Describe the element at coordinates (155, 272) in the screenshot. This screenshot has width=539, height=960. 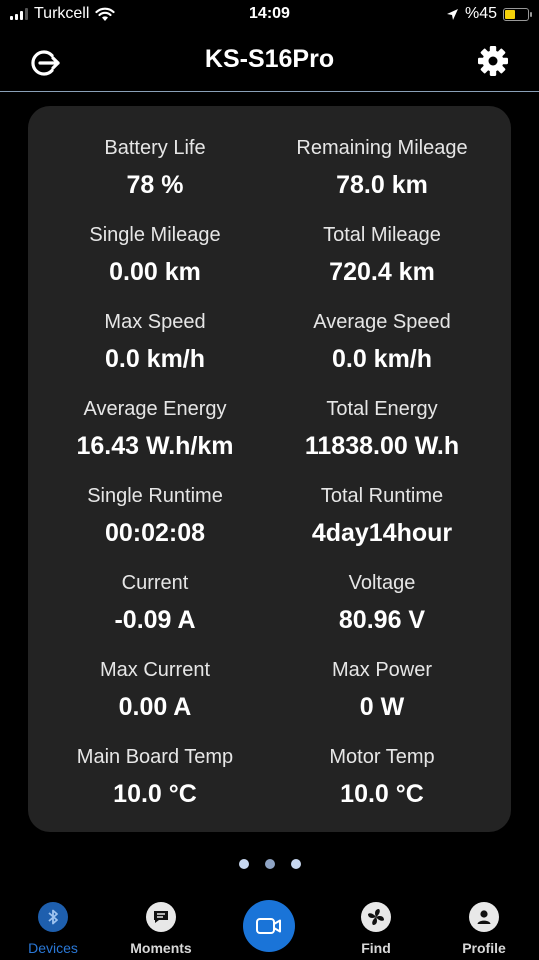
I see `stat-value: 0.00 km` at that location.